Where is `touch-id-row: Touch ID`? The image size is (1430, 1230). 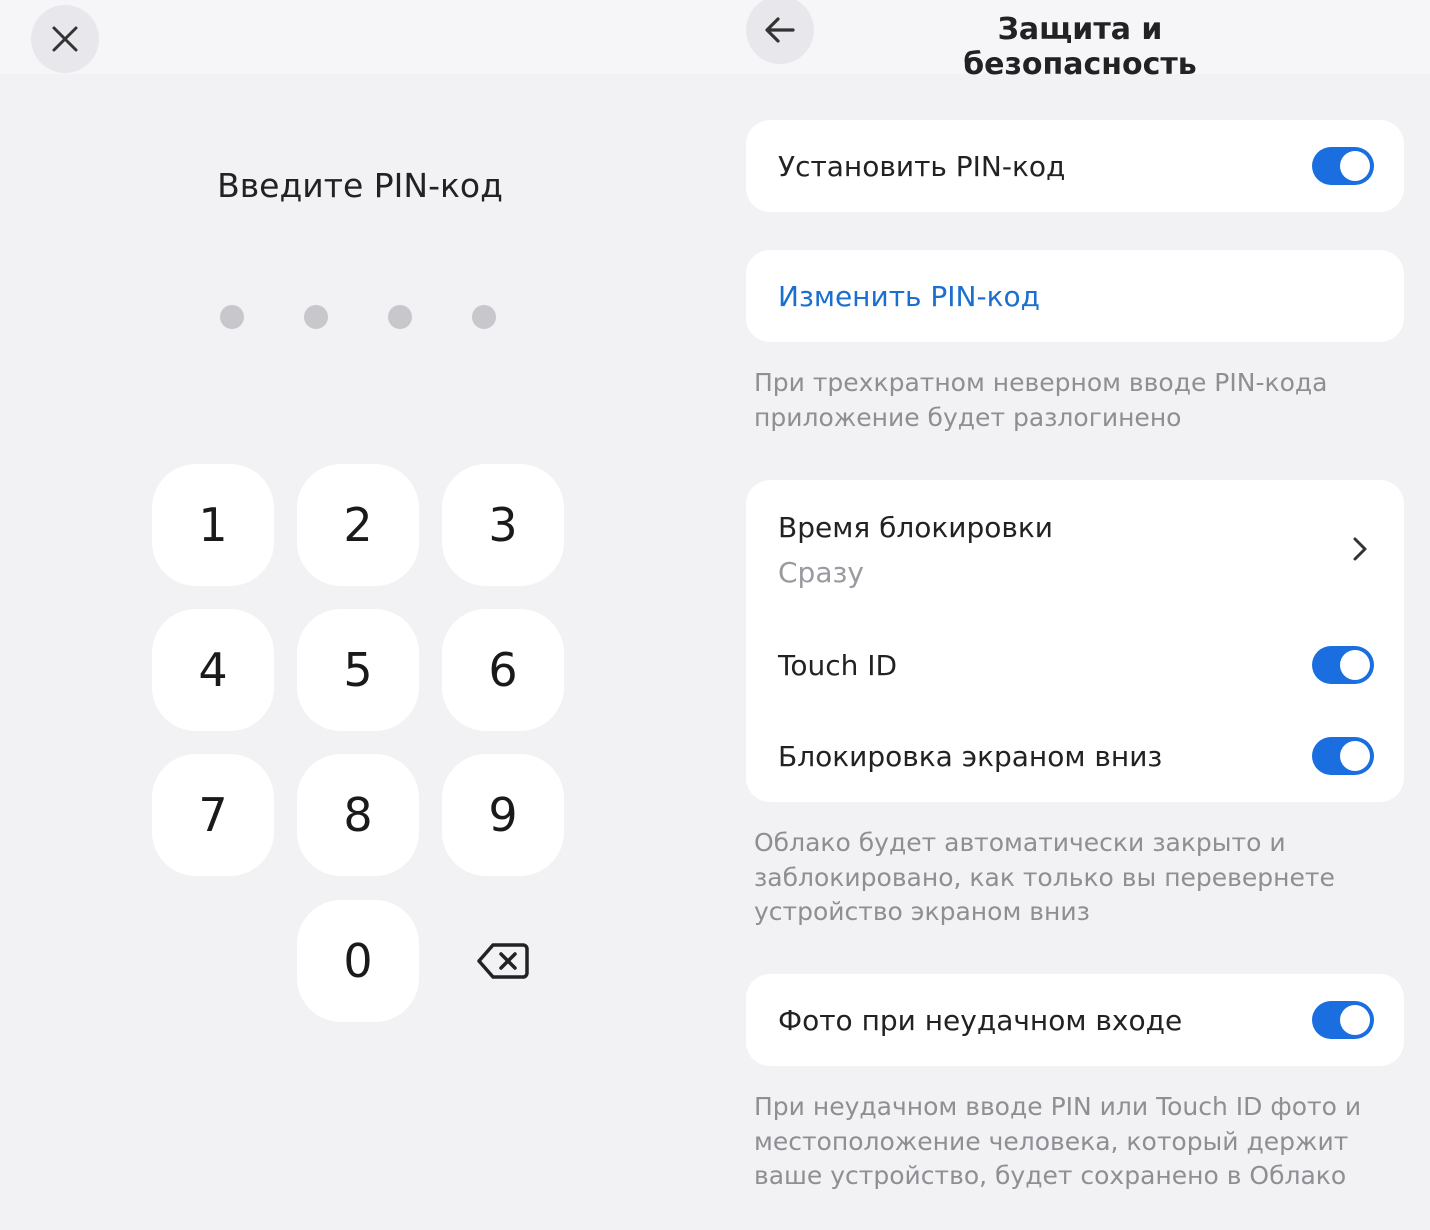
touch-id-row: Touch ID is located at coordinates (1075, 665).